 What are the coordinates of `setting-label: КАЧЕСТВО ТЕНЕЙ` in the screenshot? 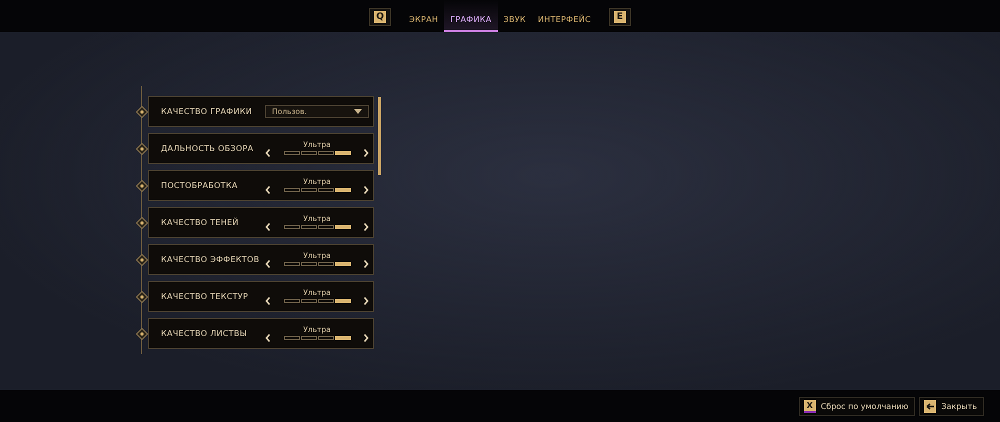 It's located at (200, 222).